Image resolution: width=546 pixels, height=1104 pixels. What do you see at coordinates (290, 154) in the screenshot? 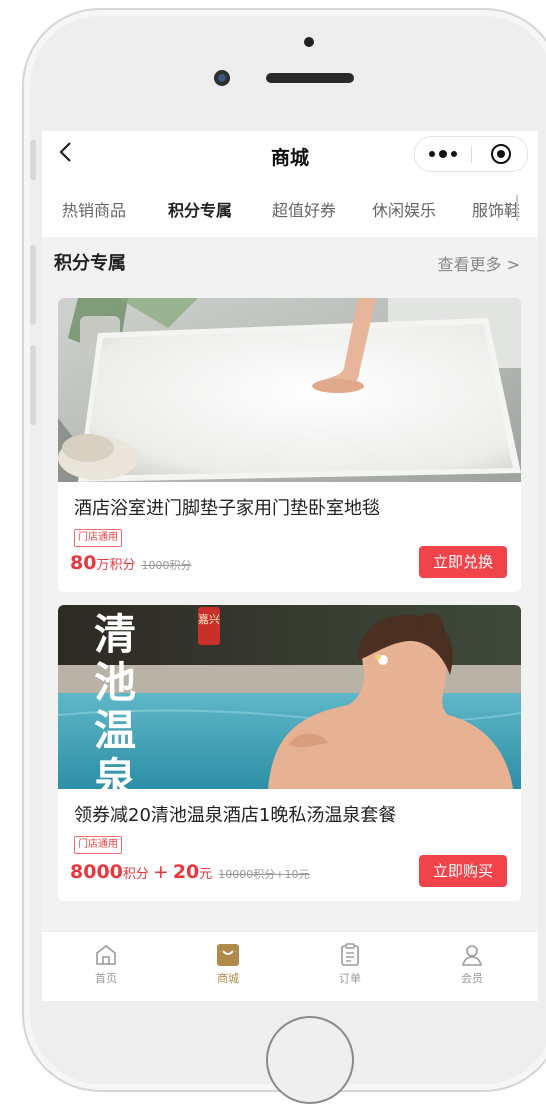
I see `navigation-bar: 商城` at bounding box center [290, 154].